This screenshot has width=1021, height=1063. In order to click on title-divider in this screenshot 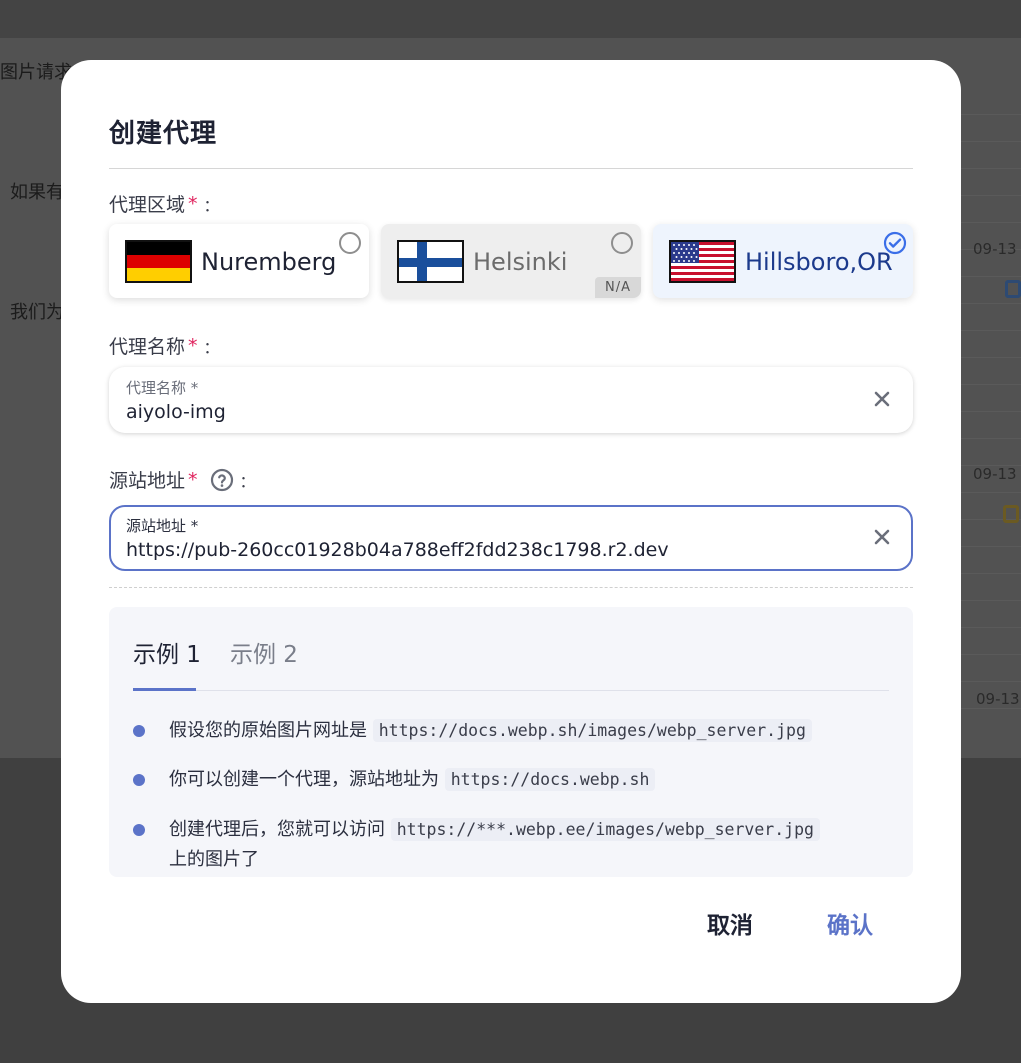, I will do `click(511, 168)`.